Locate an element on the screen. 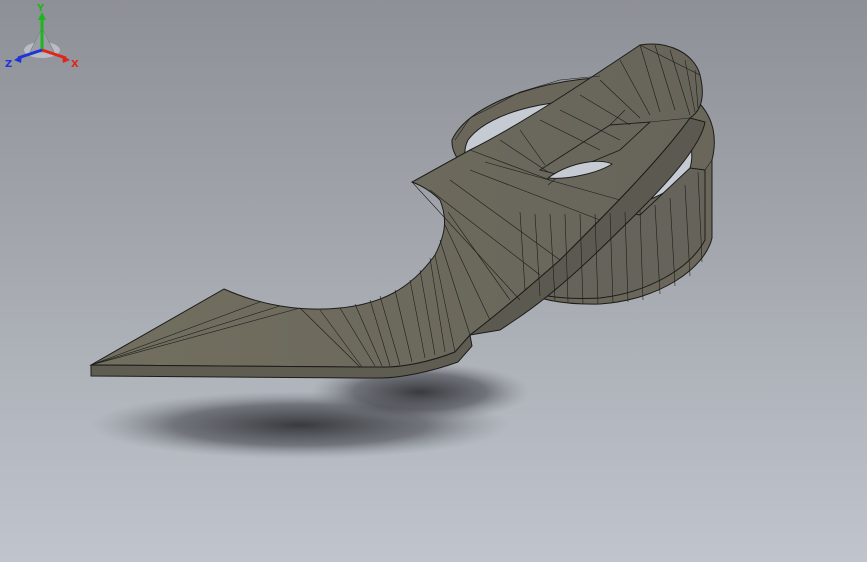 The width and height of the screenshot is (867, 562). y-axis-label: Y is located at coordinates (40, 8).